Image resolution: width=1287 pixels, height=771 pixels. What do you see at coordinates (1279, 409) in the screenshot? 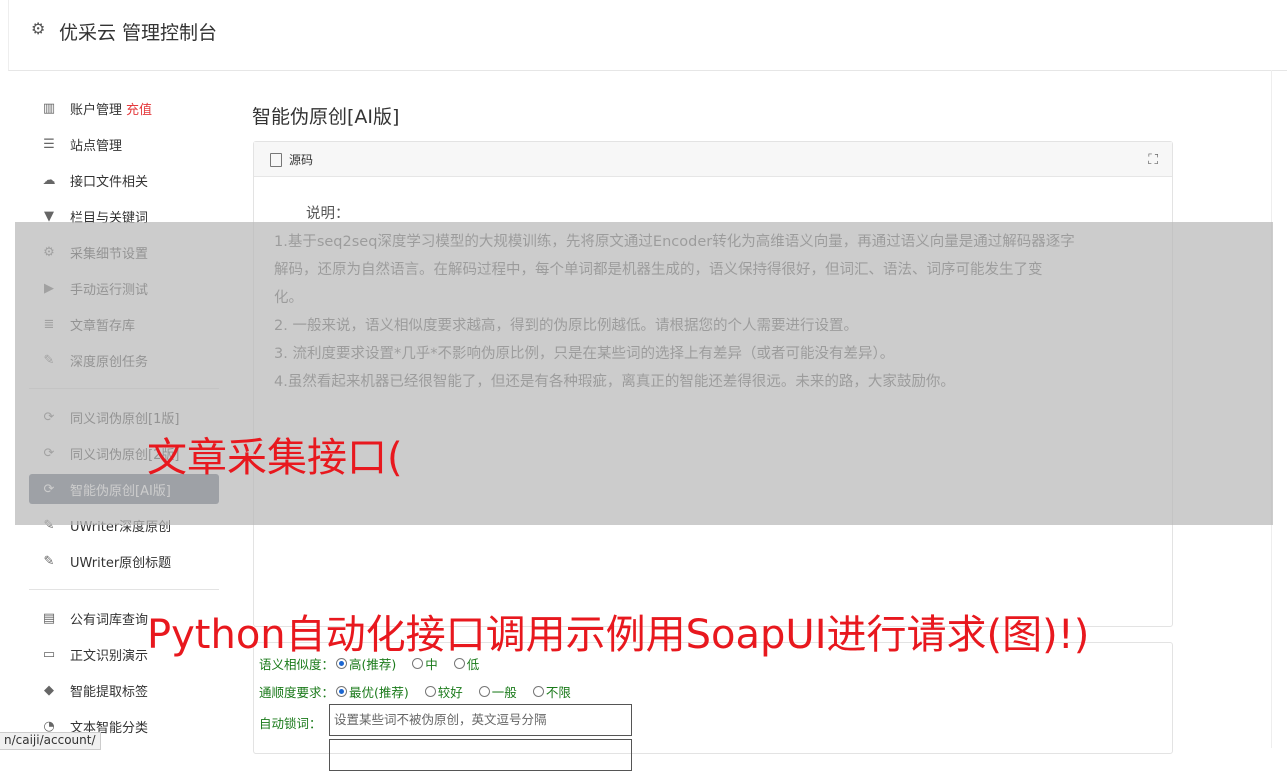
I see `page-edge` at bounding box center [1279, 409].